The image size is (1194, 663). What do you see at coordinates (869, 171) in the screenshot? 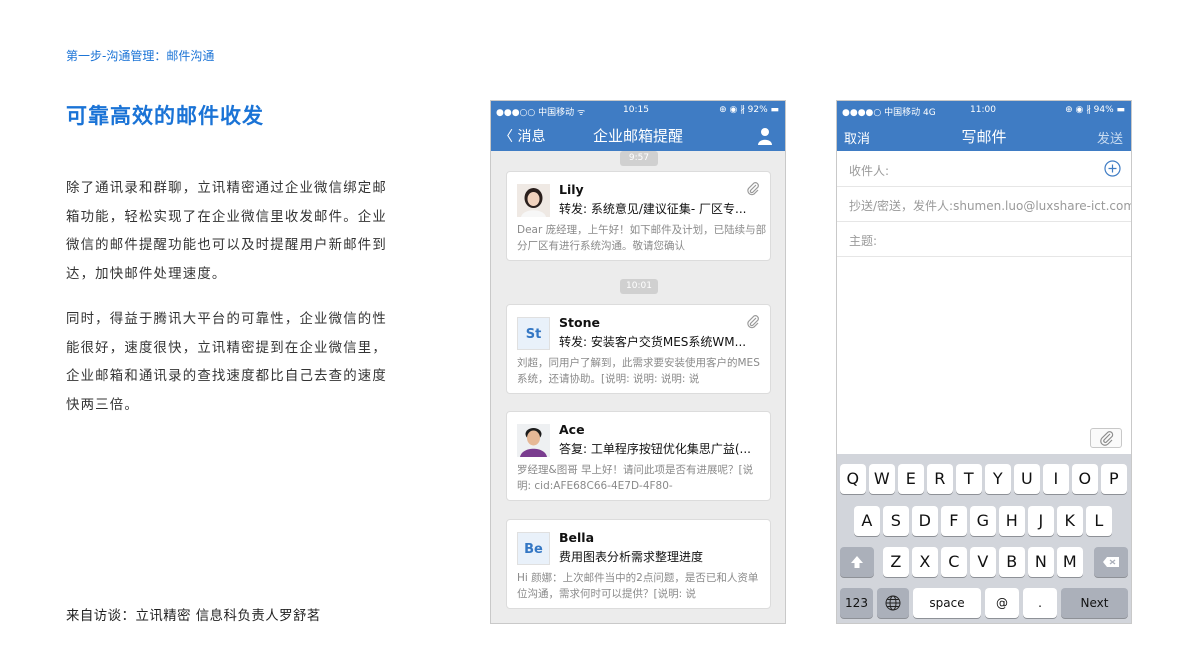
I see `to-label: 收件人:` at bounding box center [869, 171].